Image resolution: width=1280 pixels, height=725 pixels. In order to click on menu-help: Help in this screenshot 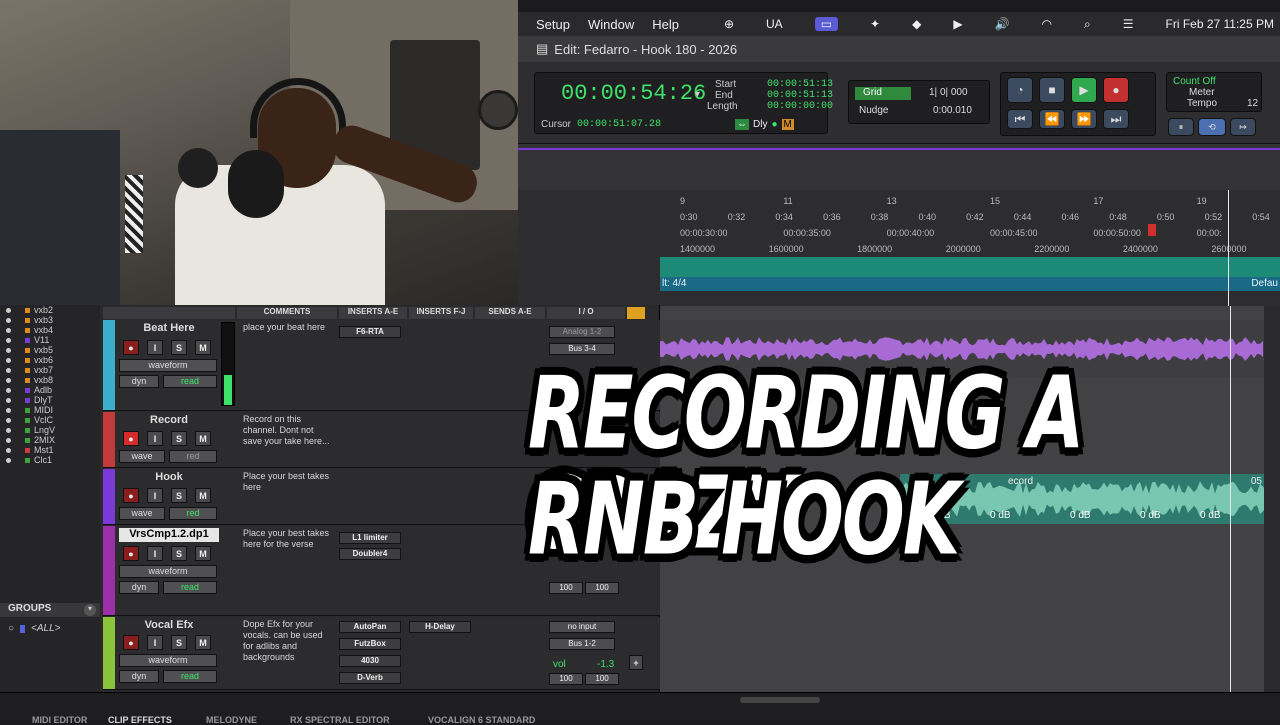, I will do `click(665, 24)`.